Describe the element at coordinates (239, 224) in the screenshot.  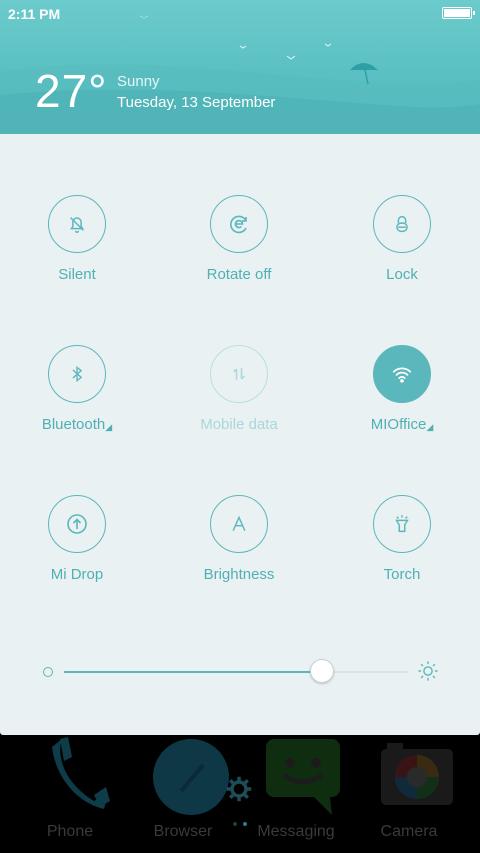
I see `rotate-lock-icon` at that location.